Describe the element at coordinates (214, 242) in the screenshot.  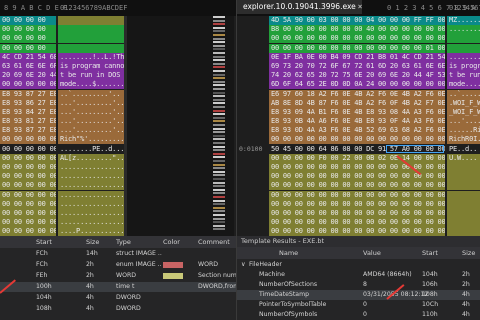
I see `col-comment: Comment` at that location.